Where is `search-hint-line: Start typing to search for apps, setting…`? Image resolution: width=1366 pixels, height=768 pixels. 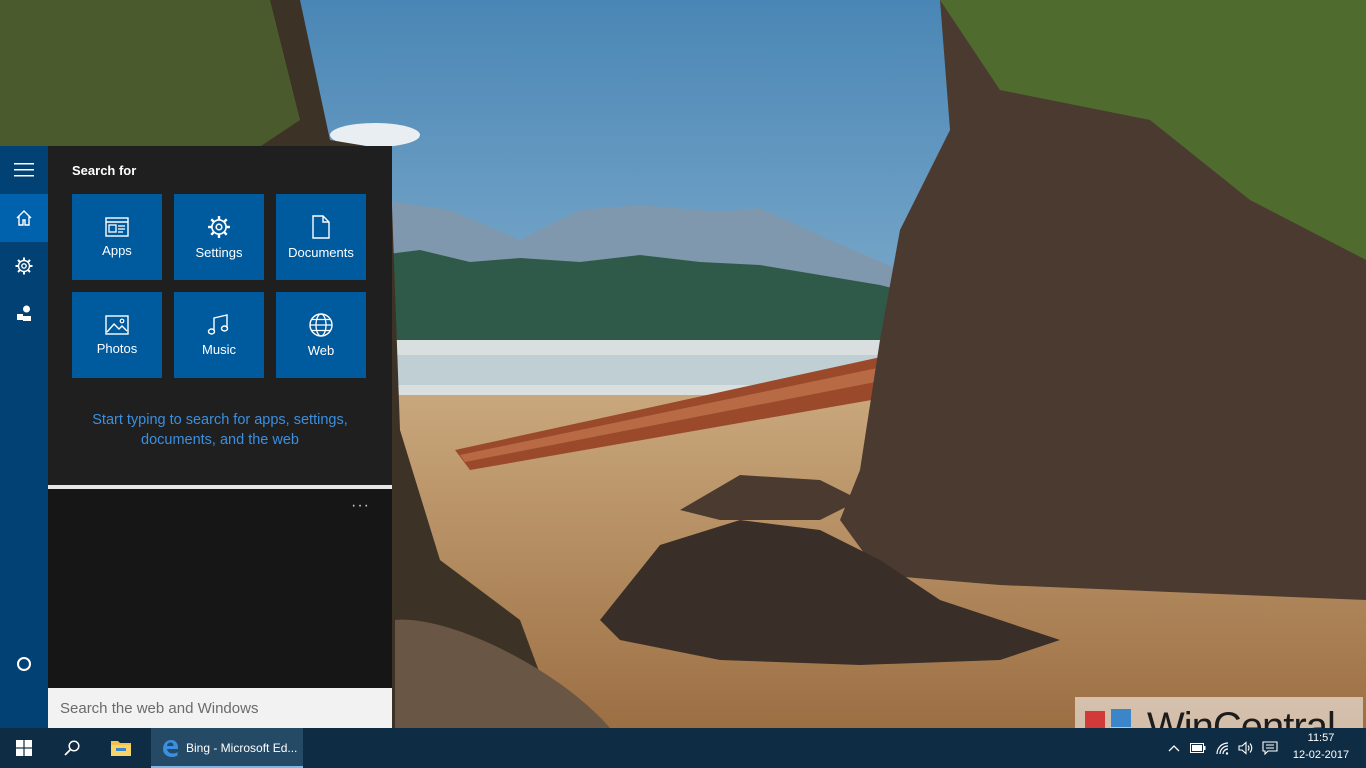 search-hint-line: Start typing to search for apps, setting… is located at coordinates (220, 420).